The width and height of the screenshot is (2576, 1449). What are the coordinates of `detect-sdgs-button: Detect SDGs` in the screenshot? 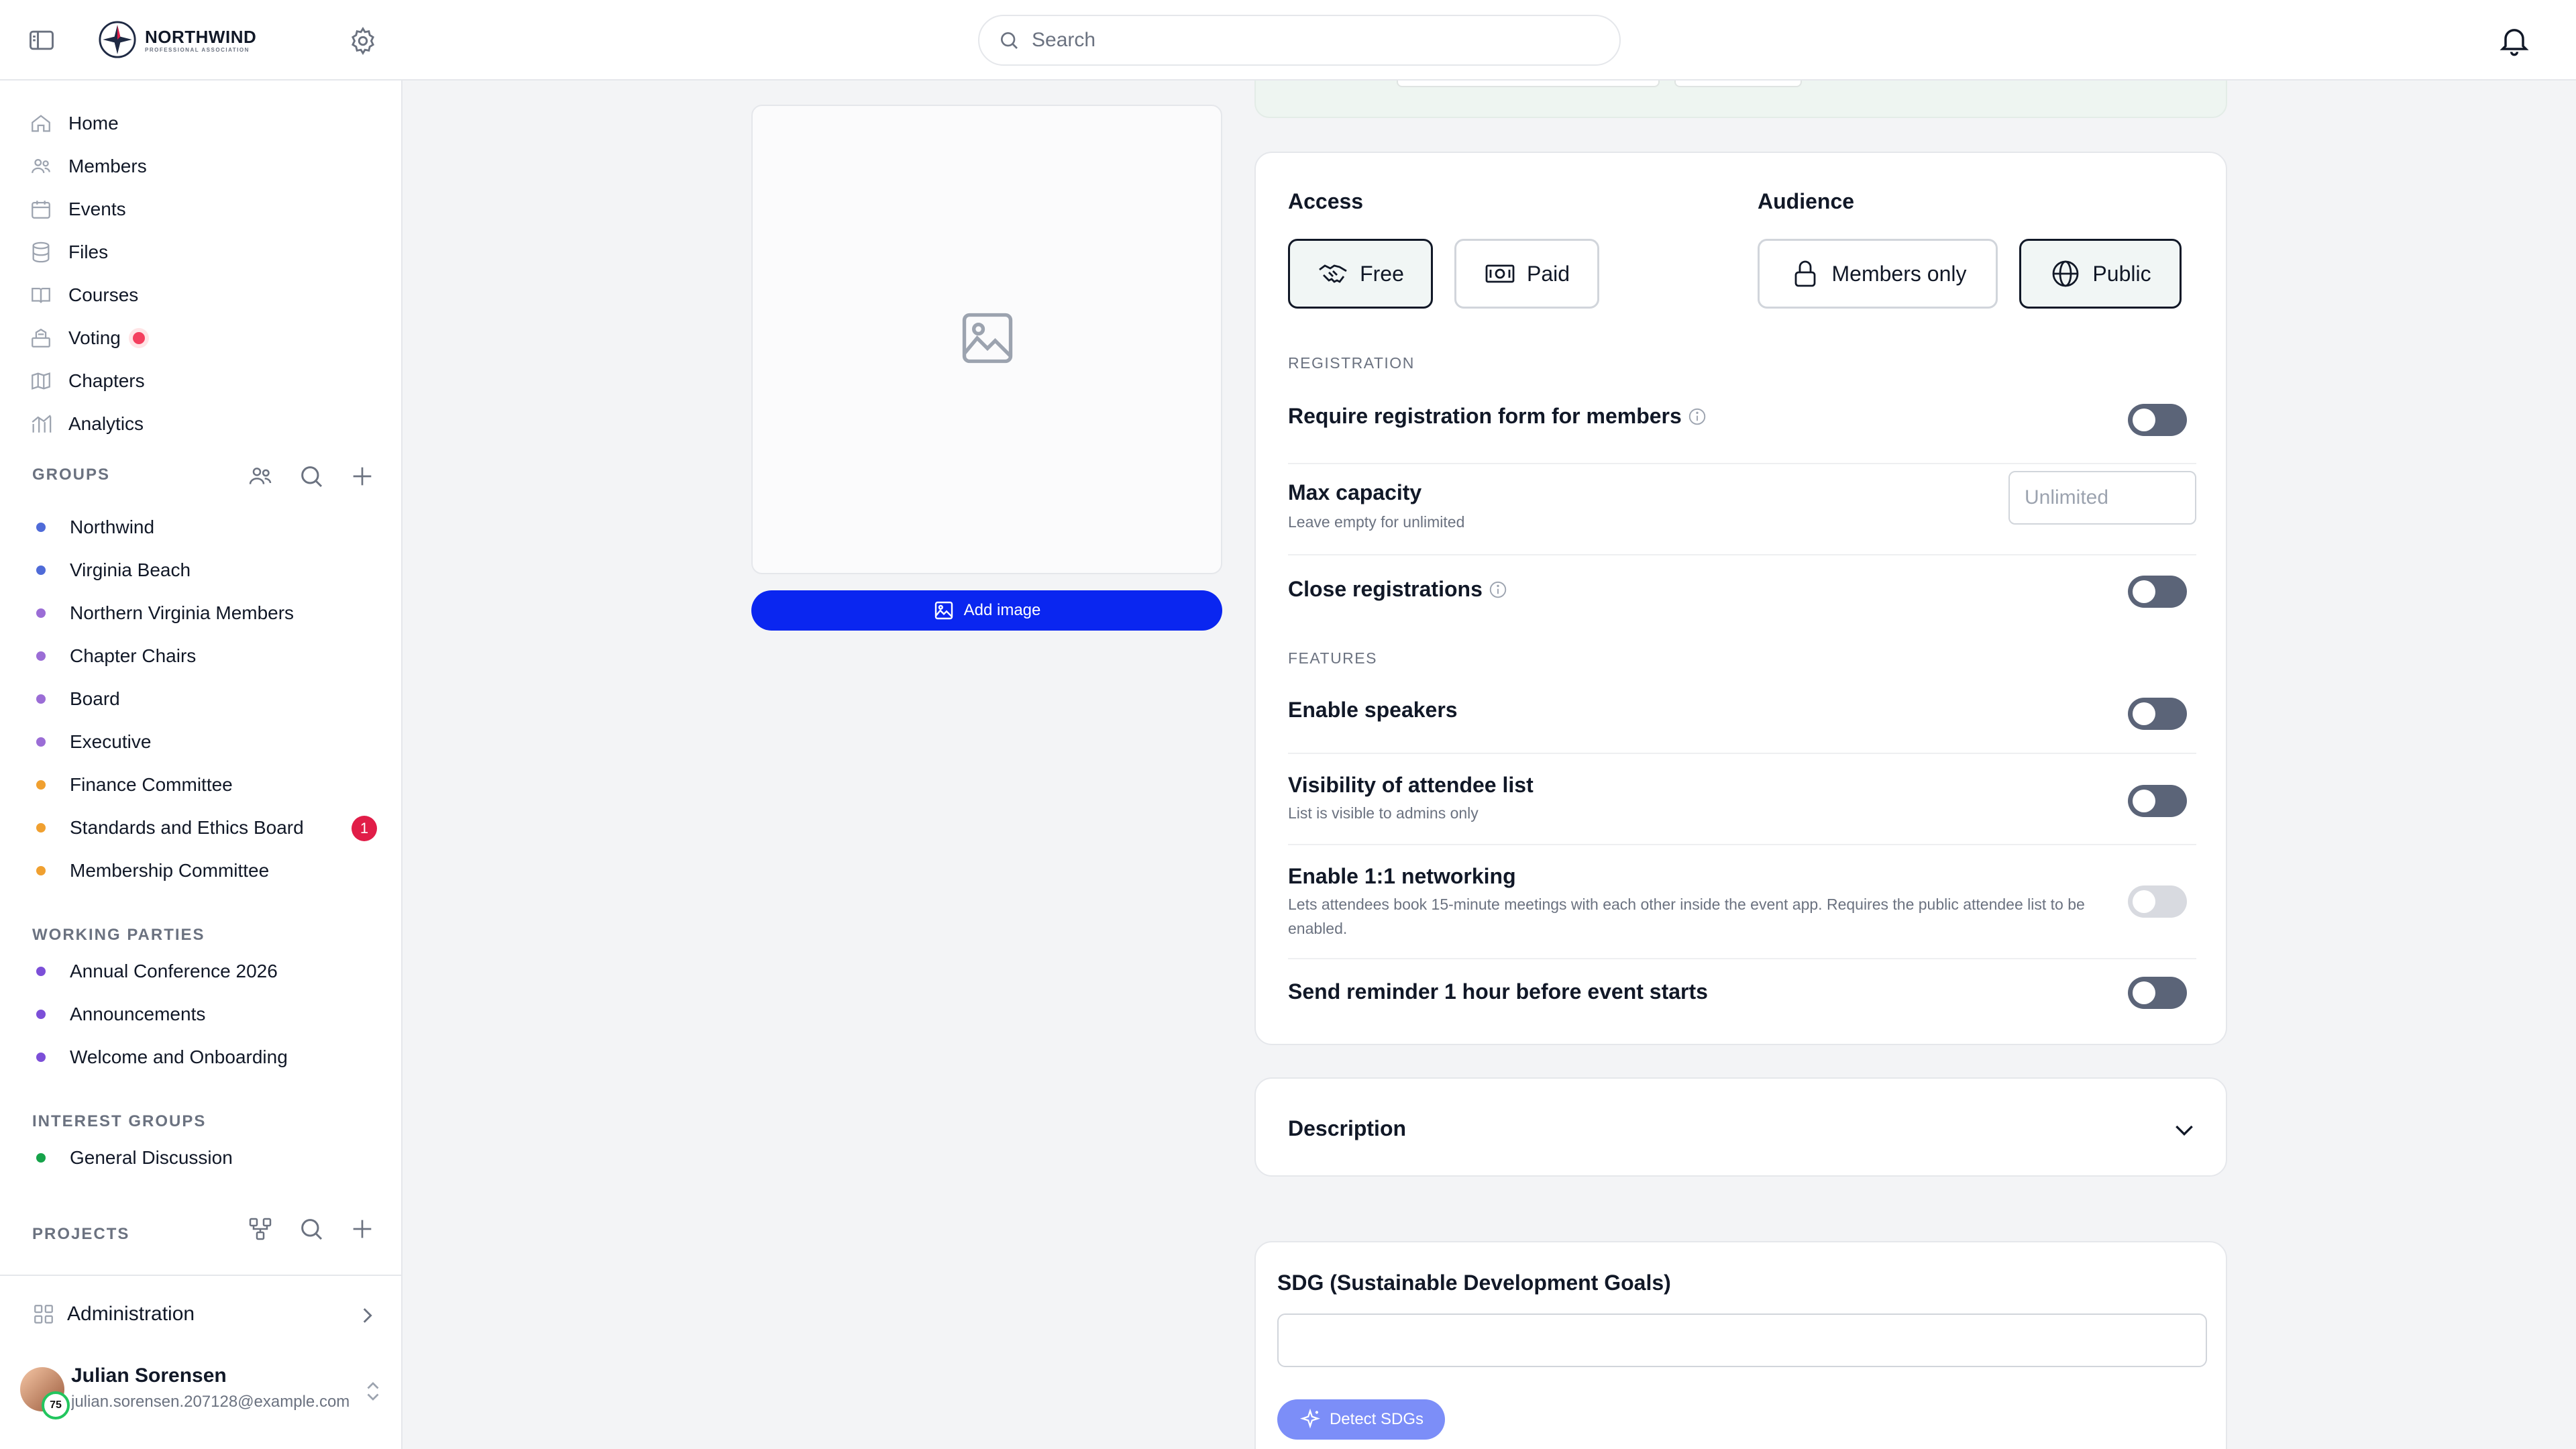 It's located at (1361, 1419).